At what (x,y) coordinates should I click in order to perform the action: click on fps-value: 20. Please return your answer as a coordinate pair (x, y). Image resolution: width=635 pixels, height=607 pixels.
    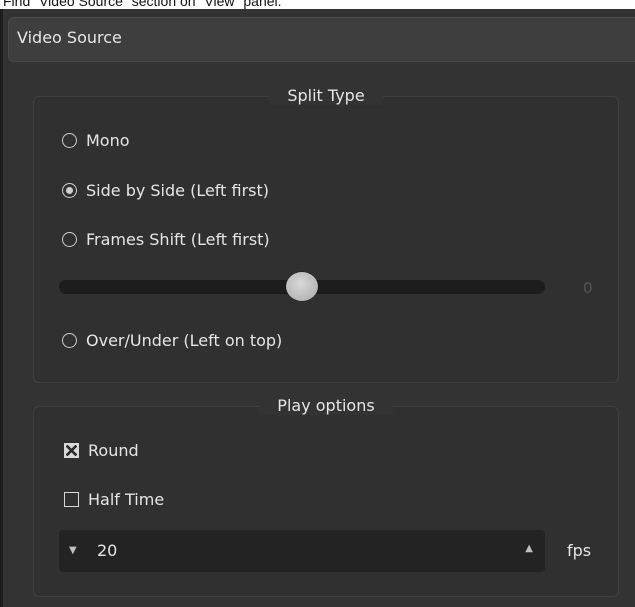
    Looking at the image, I should click on (107, 550).